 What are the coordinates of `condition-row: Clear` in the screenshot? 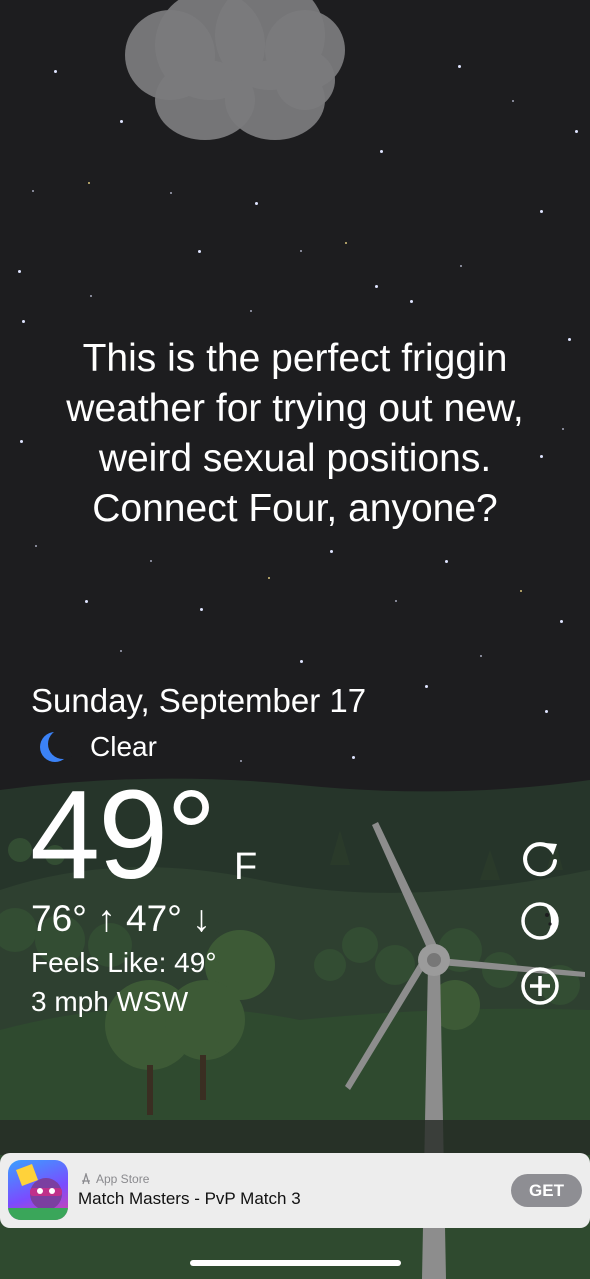 It's located at (97, 747).